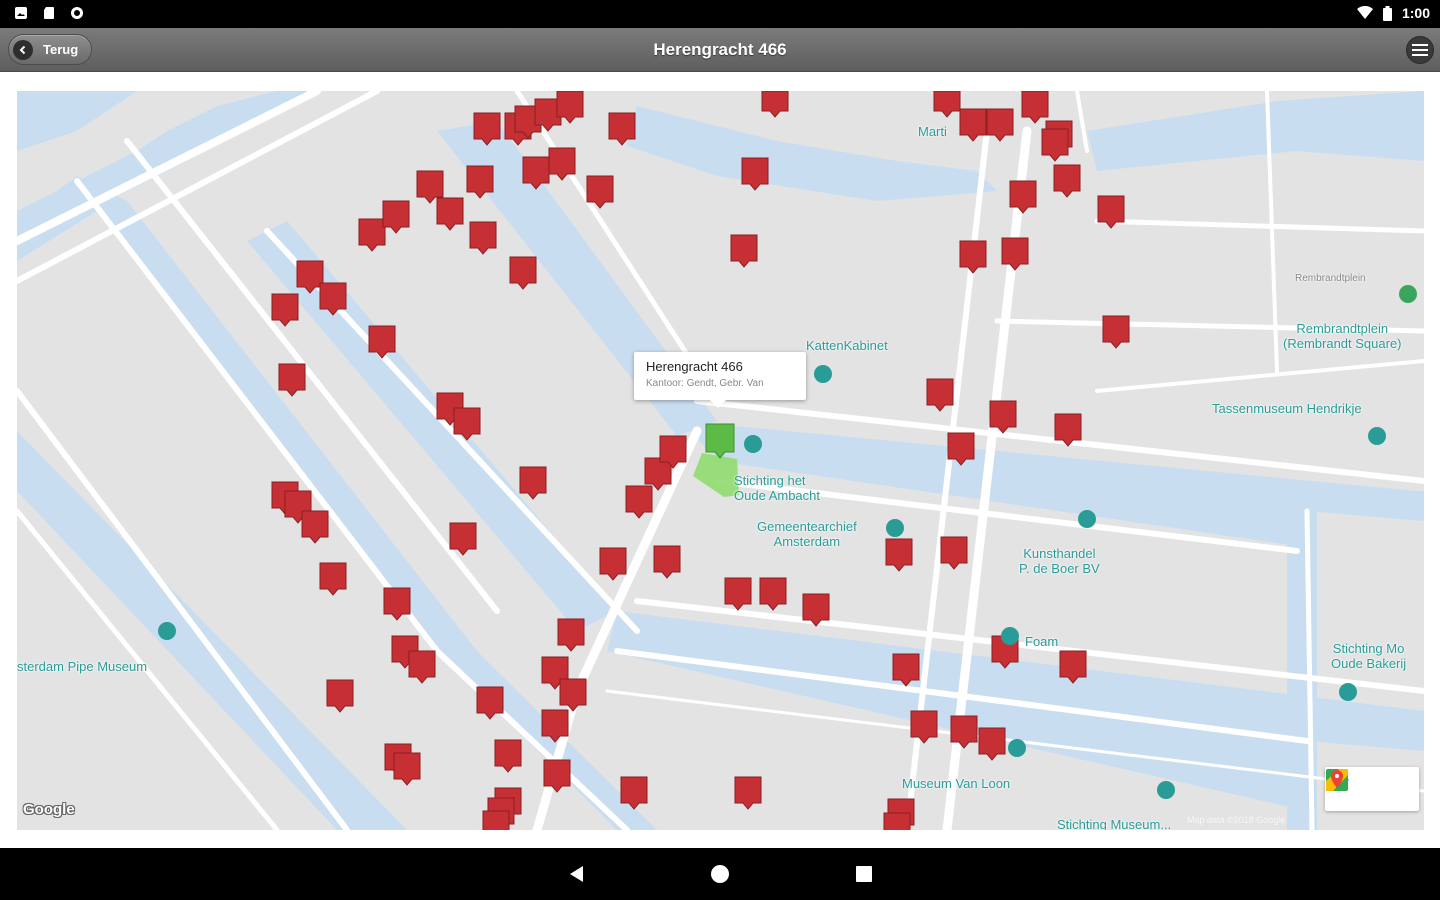 The width and height of the screenshot is (1440, 900). I want to click on page-title: Herengracht 466, so click(720, 49).